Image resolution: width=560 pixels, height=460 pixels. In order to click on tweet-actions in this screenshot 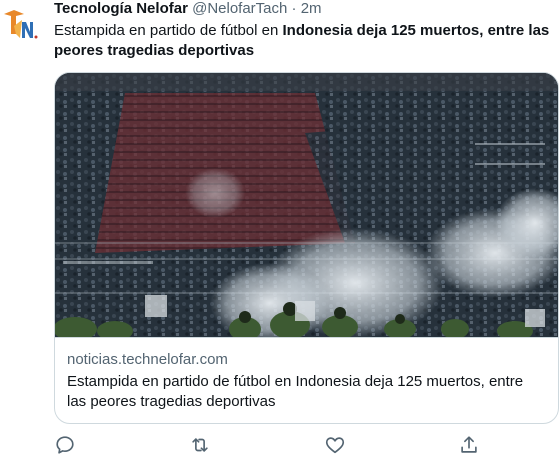, I will do `click(269, 445)`.